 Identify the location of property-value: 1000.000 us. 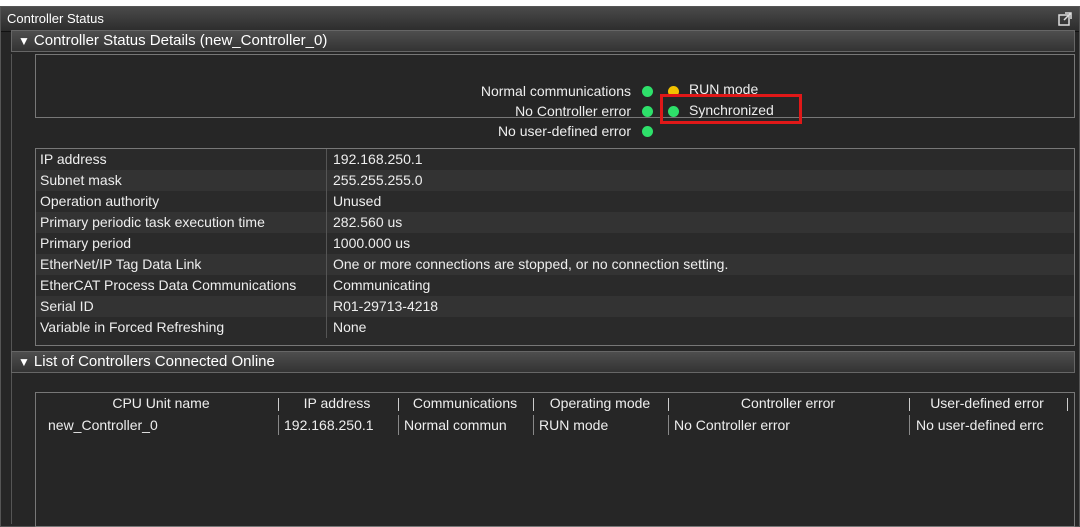
(372, 243).